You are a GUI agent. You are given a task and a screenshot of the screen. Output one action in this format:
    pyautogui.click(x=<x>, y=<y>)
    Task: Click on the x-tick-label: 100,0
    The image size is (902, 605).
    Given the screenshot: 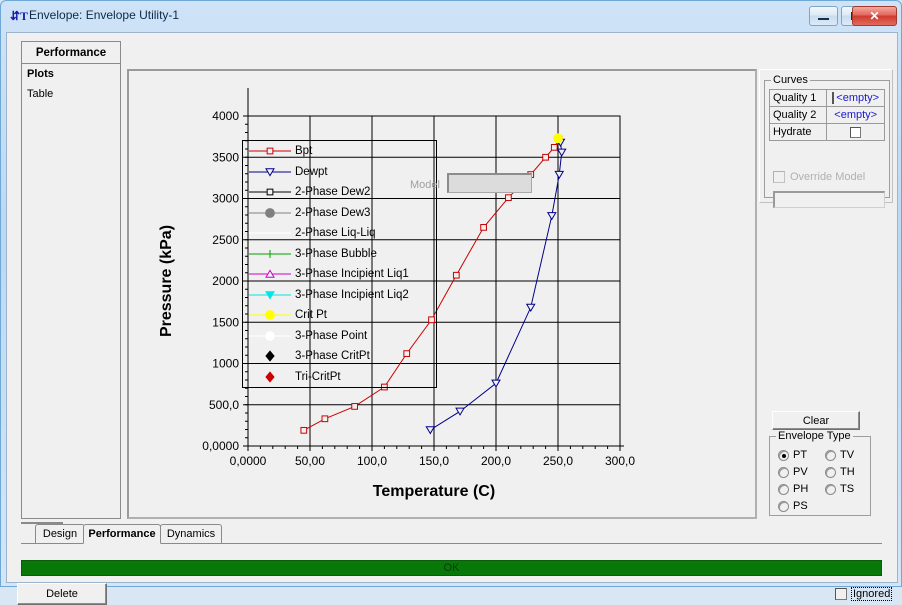 What is the action you would take?
    pyautogui.click(x=372, y=461)
    